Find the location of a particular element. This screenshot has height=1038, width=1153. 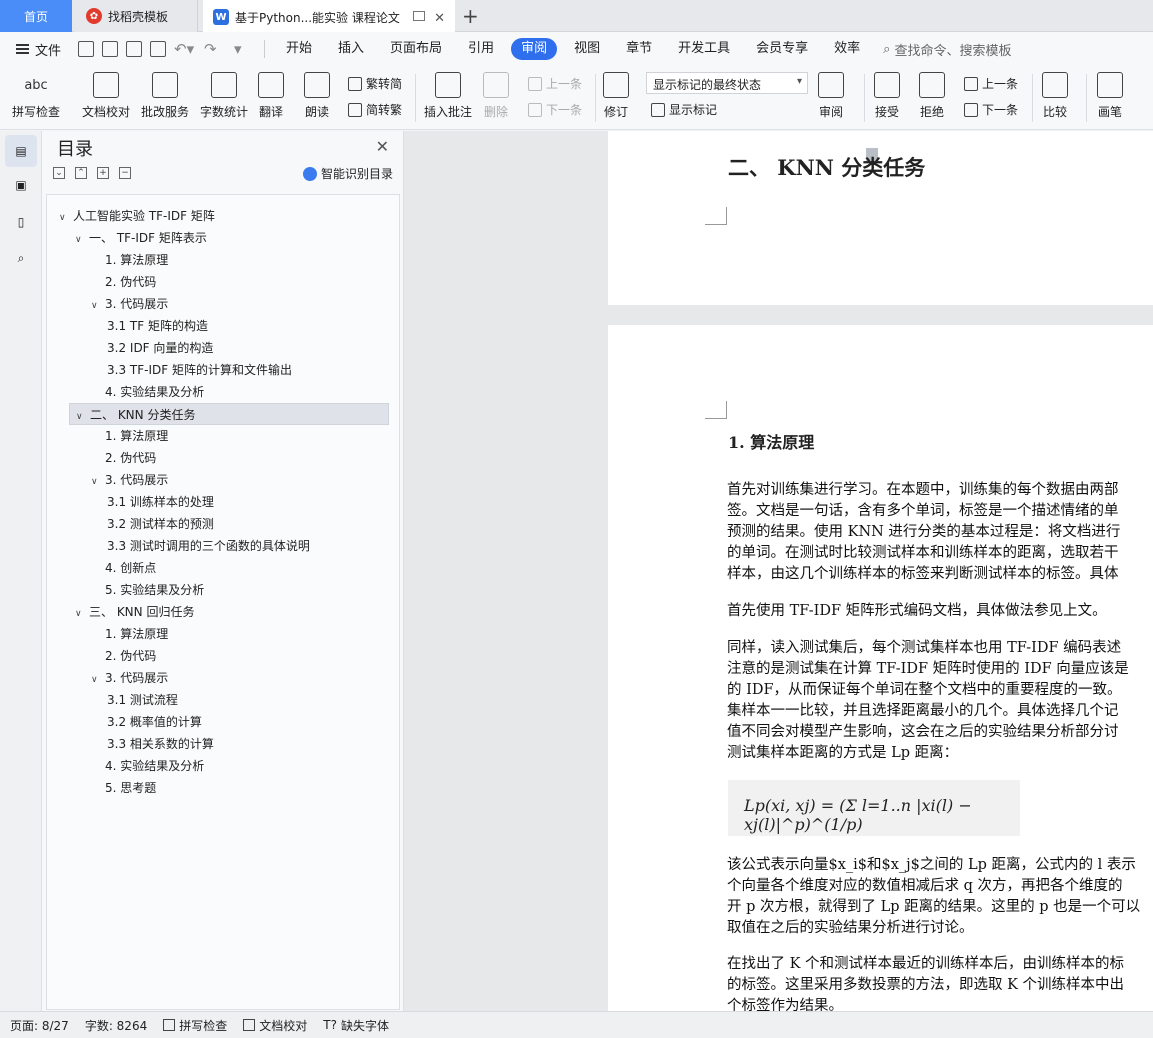

spell-check-button: abc 拼写检查 is located at coordinates (36, 96).